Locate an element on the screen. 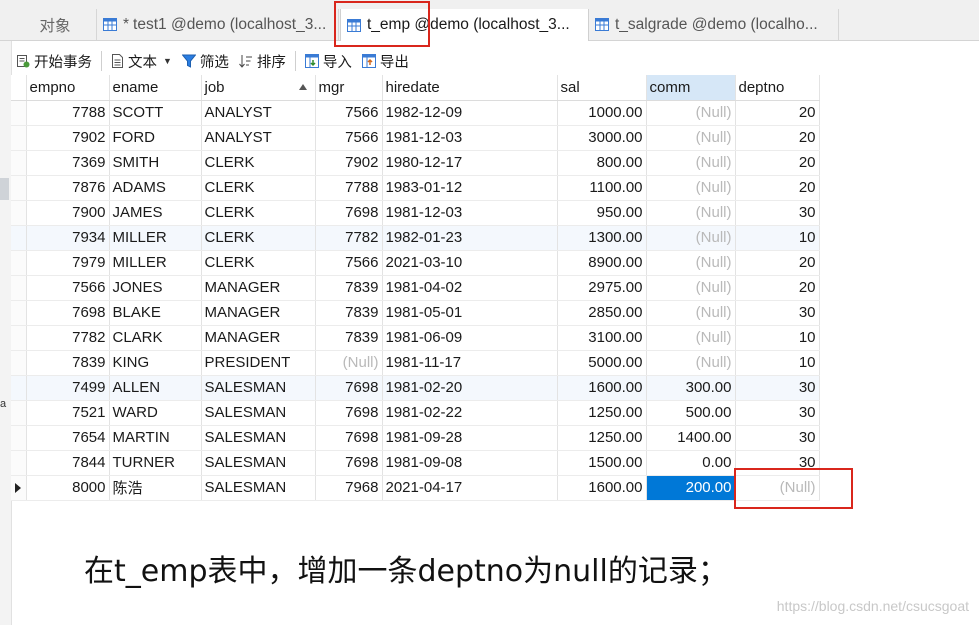 The width and height of the screenshot is (979, 625). cell-empno: 7839 is located at coordinates (68, 363).